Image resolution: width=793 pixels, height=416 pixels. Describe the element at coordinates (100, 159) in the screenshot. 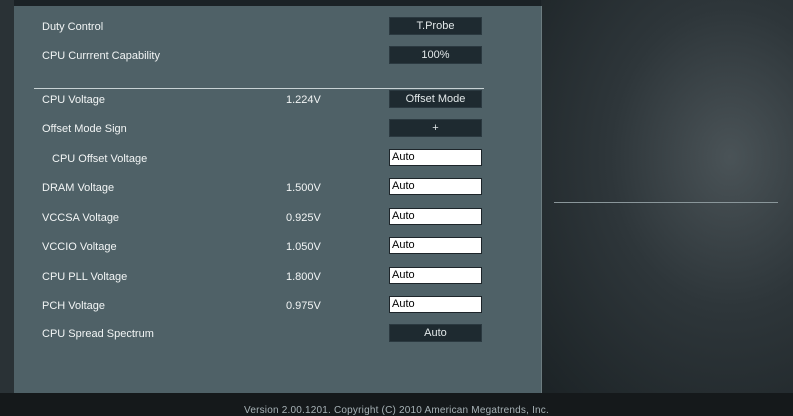

I see `row-label: CPU Offset Voltage` at that location.